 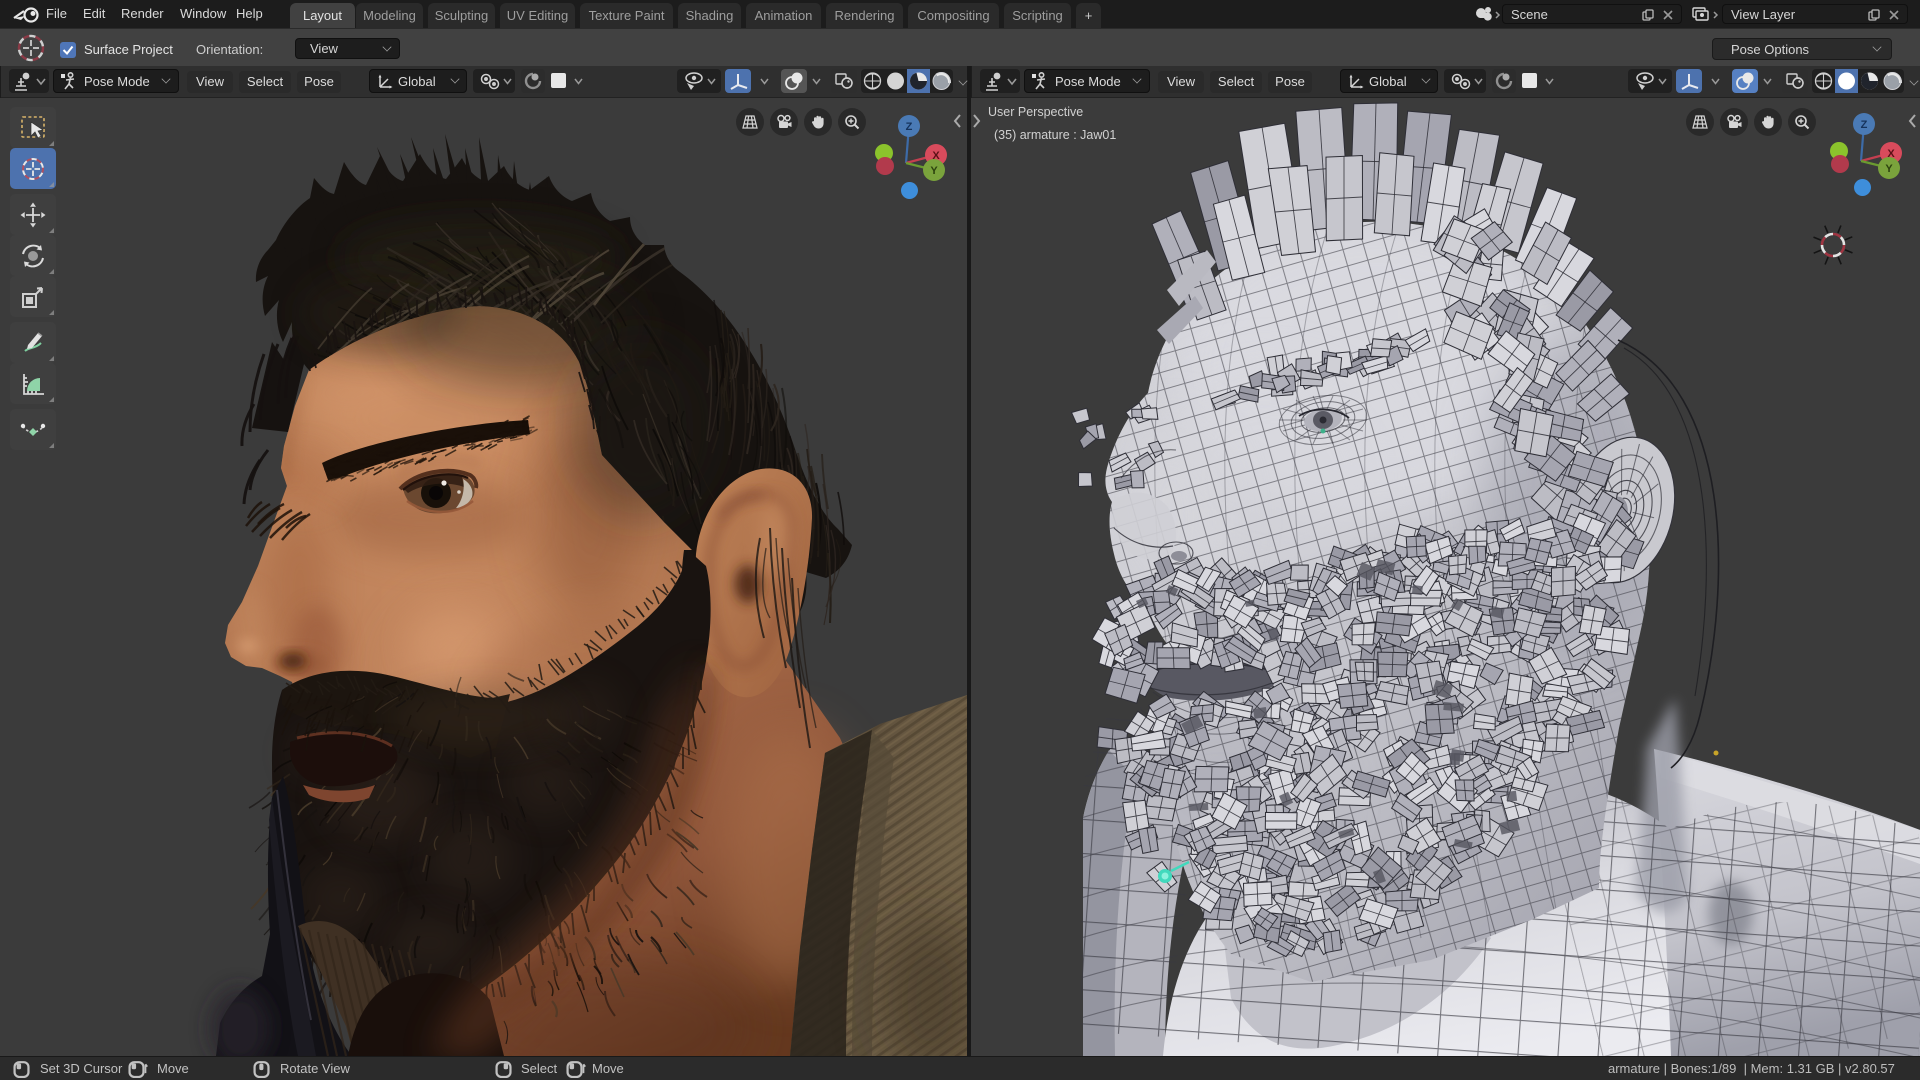 I want to click on svg-text: User Perspective, so click(x=1035, y=112).